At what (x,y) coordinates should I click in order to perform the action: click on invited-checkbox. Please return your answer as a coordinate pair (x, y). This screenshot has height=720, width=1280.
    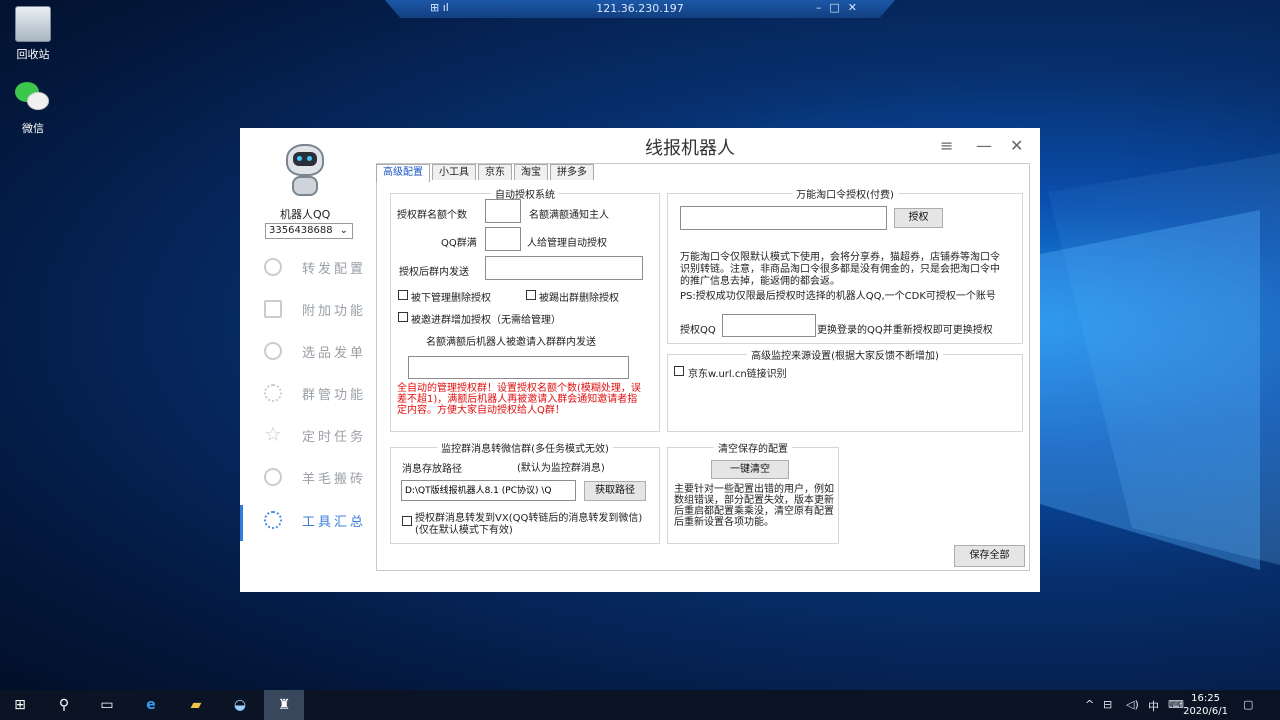
    Looking at the image, I should click on (403, 317).